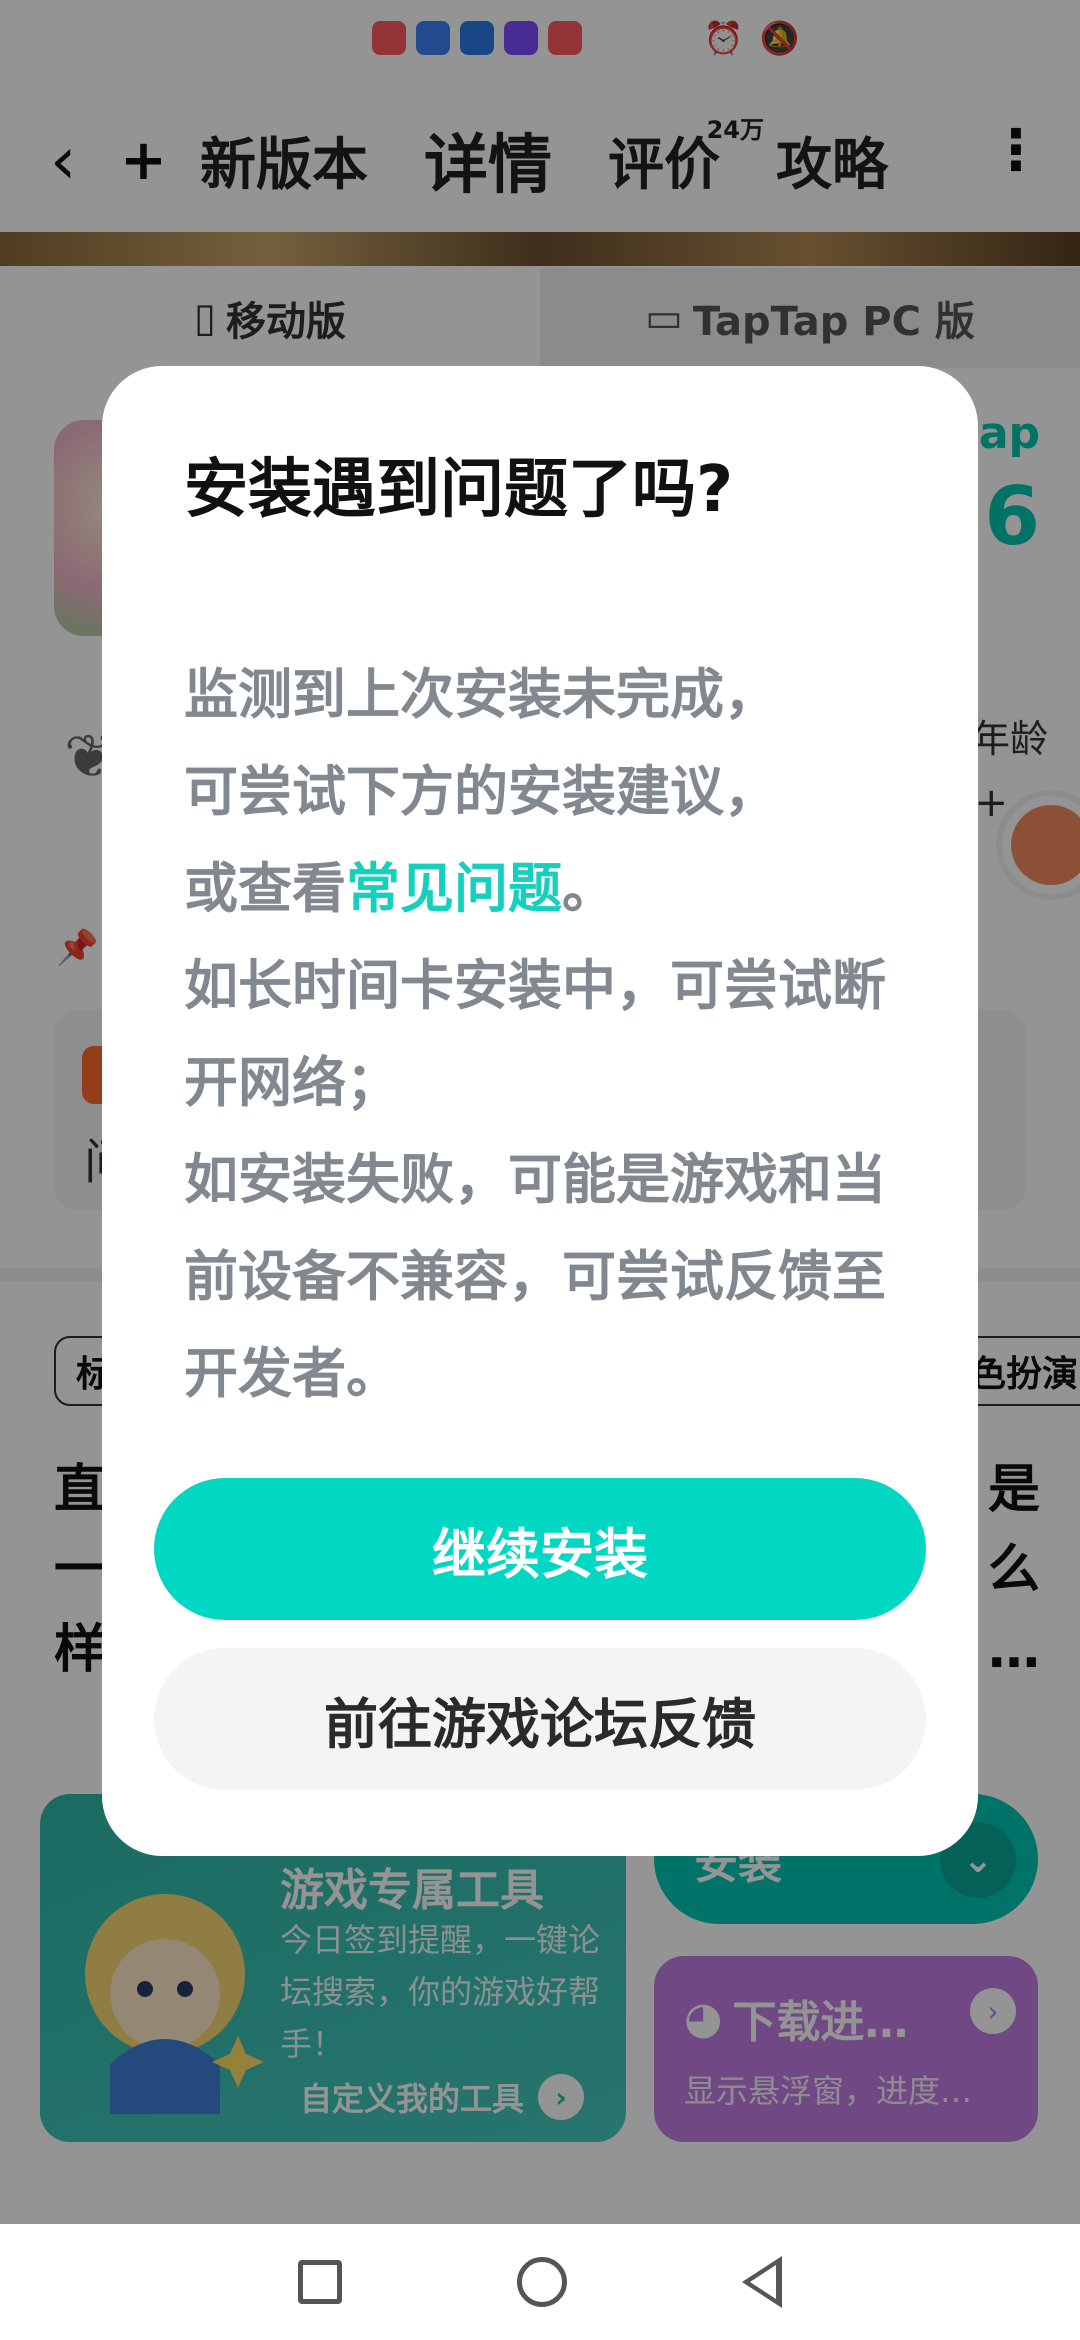 The width and height of the screenshot is (1080, 2340). I want to click on dialog-body-line: 如安装失败，可能是游戏和当前设备不兼容，可尝试反馈至开发者。, so click(535, 1276).